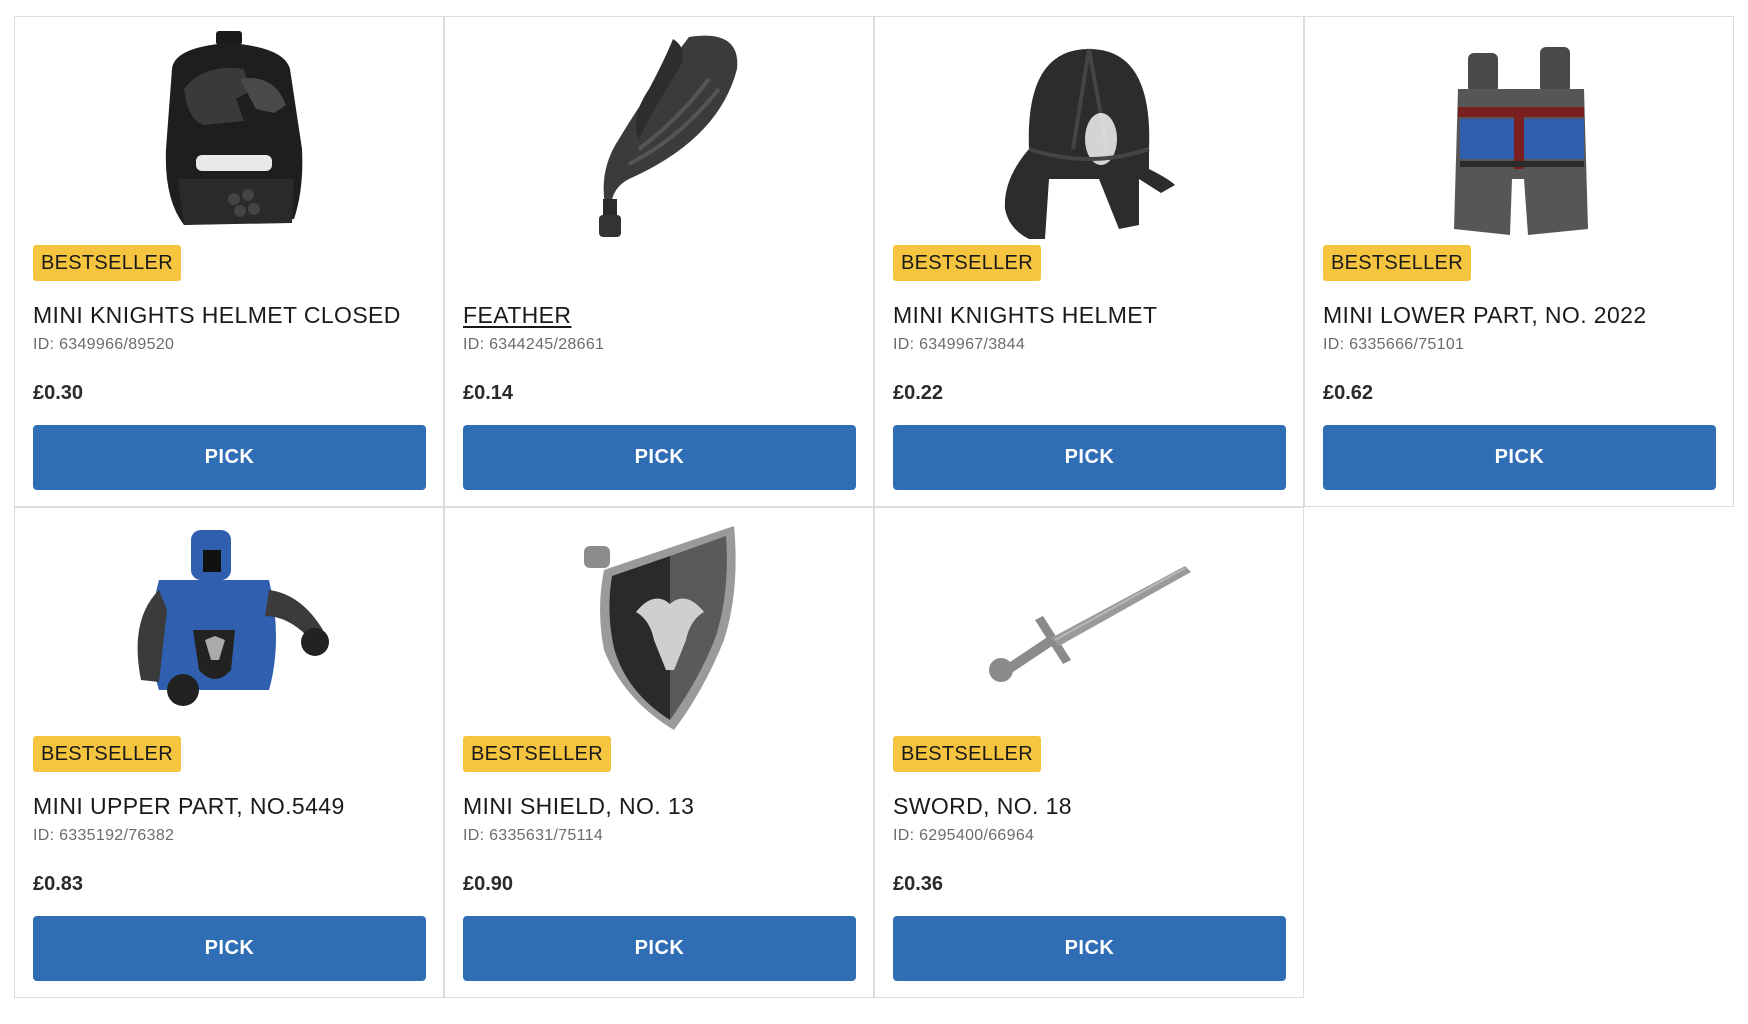 The height and width of the screenshot is (1024, 1748). I want to click on product-price: £0.30, so click(58, 393).